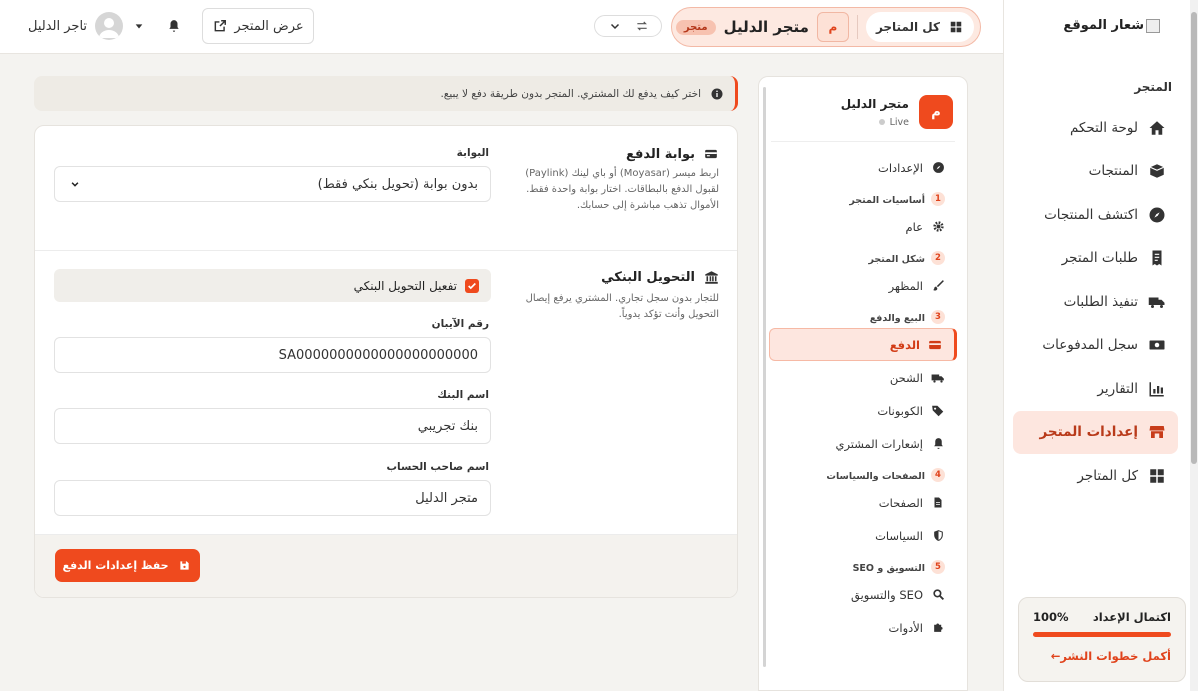  What do you see at coordinates (904, 344) in the screenshot?
I see `settings-nav-label: الدفع` at bounding box center [904, 344].